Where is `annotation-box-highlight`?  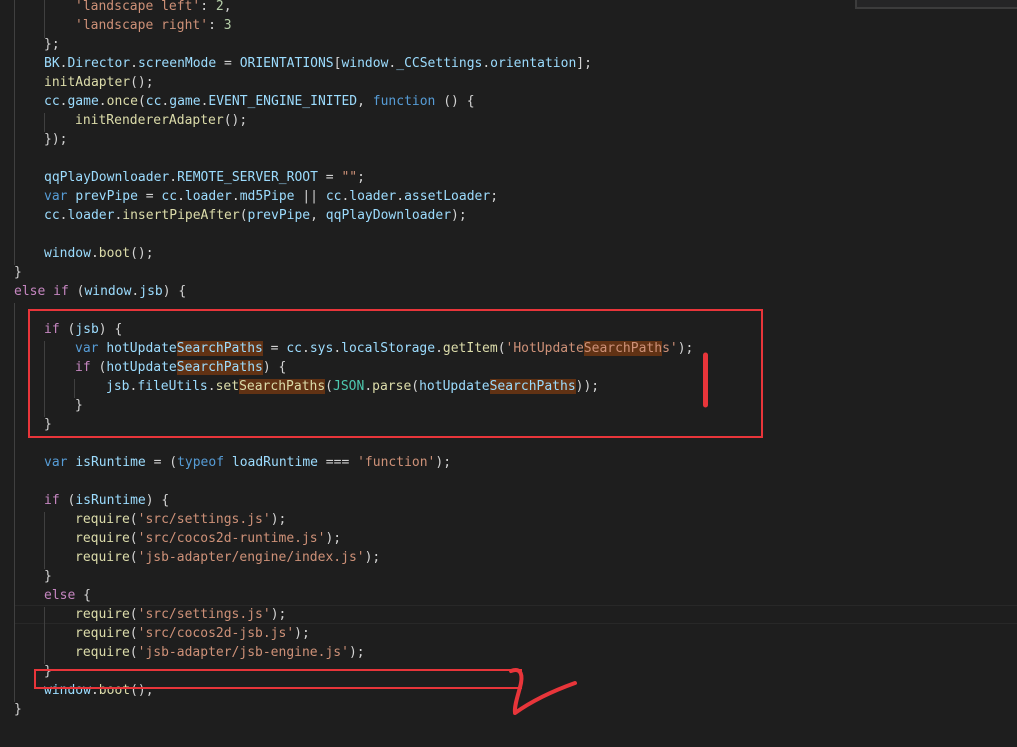 annotation-box-highlight is located at coordinates (395, 373).